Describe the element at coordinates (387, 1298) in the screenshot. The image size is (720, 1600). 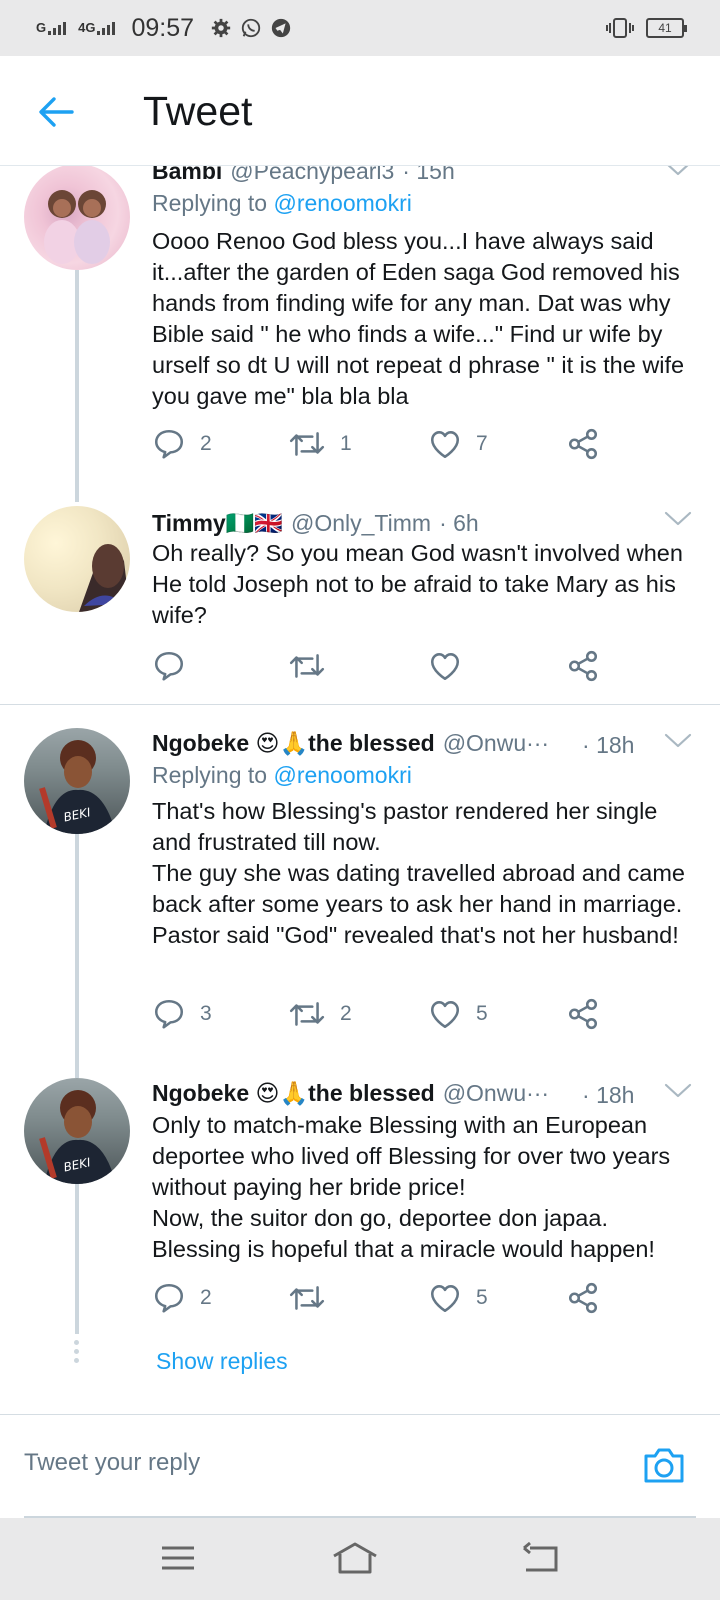
I see `tweet-actions: 2 5` at that location.